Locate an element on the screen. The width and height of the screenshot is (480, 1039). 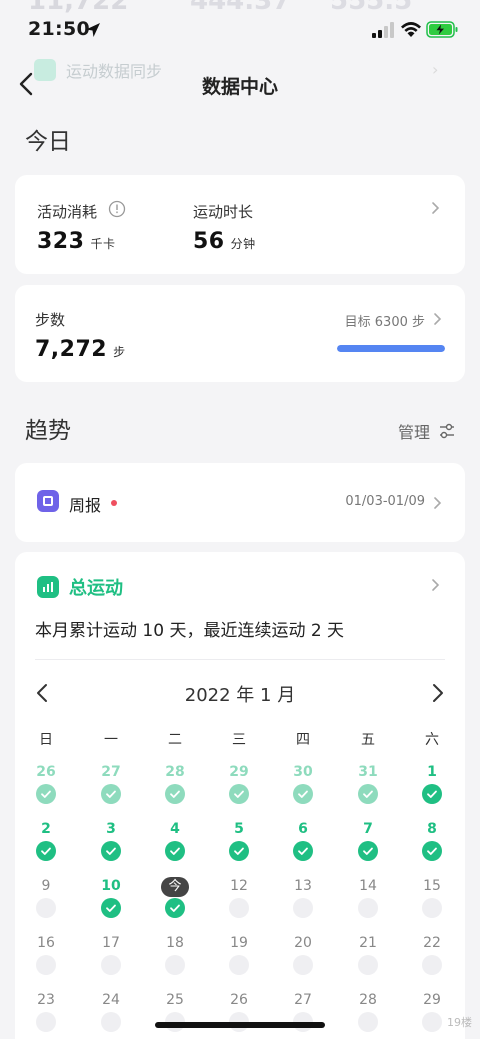
status-bar: 11,722 444.37 555.5 21:50 is located at coordinates (240, 30).